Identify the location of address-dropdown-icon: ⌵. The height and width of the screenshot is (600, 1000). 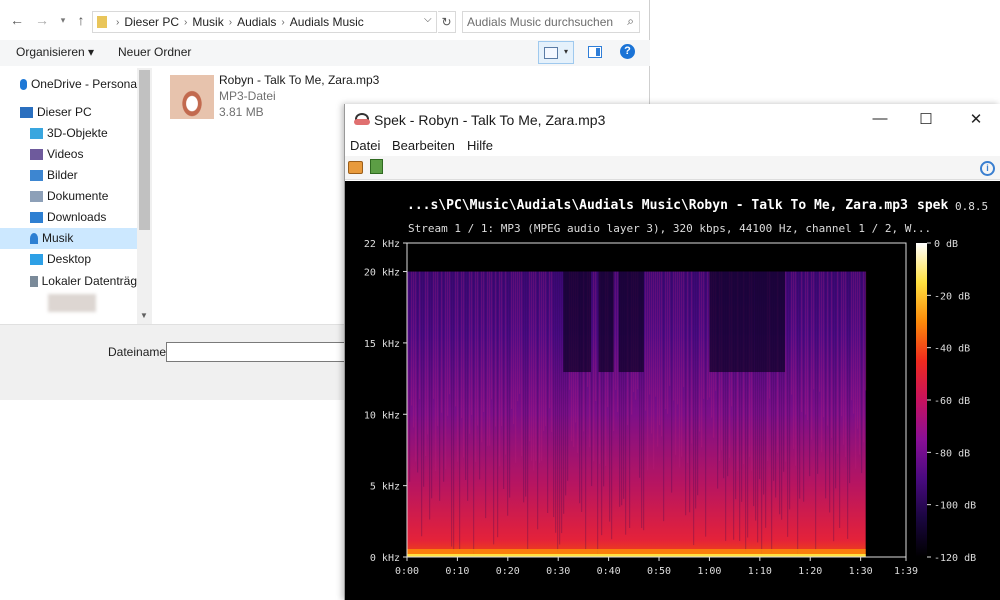
(428, 19).